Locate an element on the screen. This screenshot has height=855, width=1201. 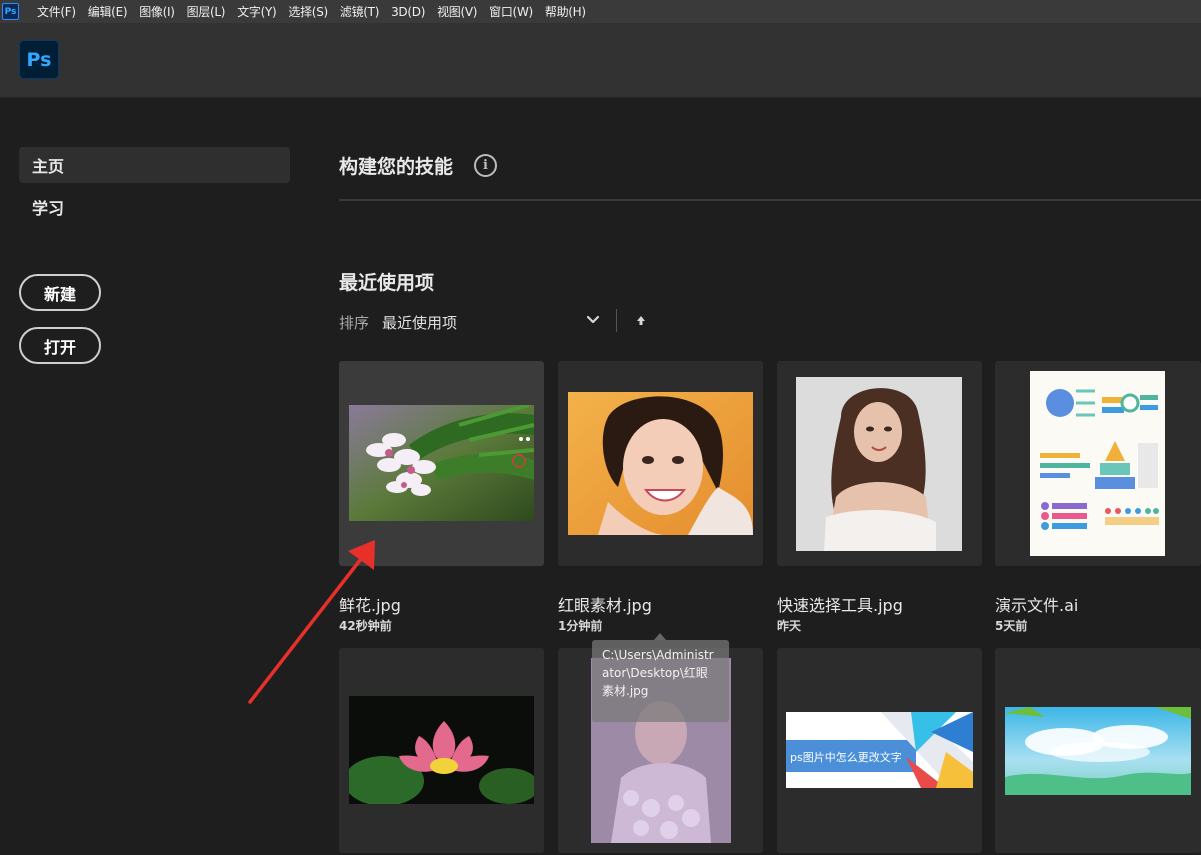
portrait-smiling-image is located at coordinates (660, 463).